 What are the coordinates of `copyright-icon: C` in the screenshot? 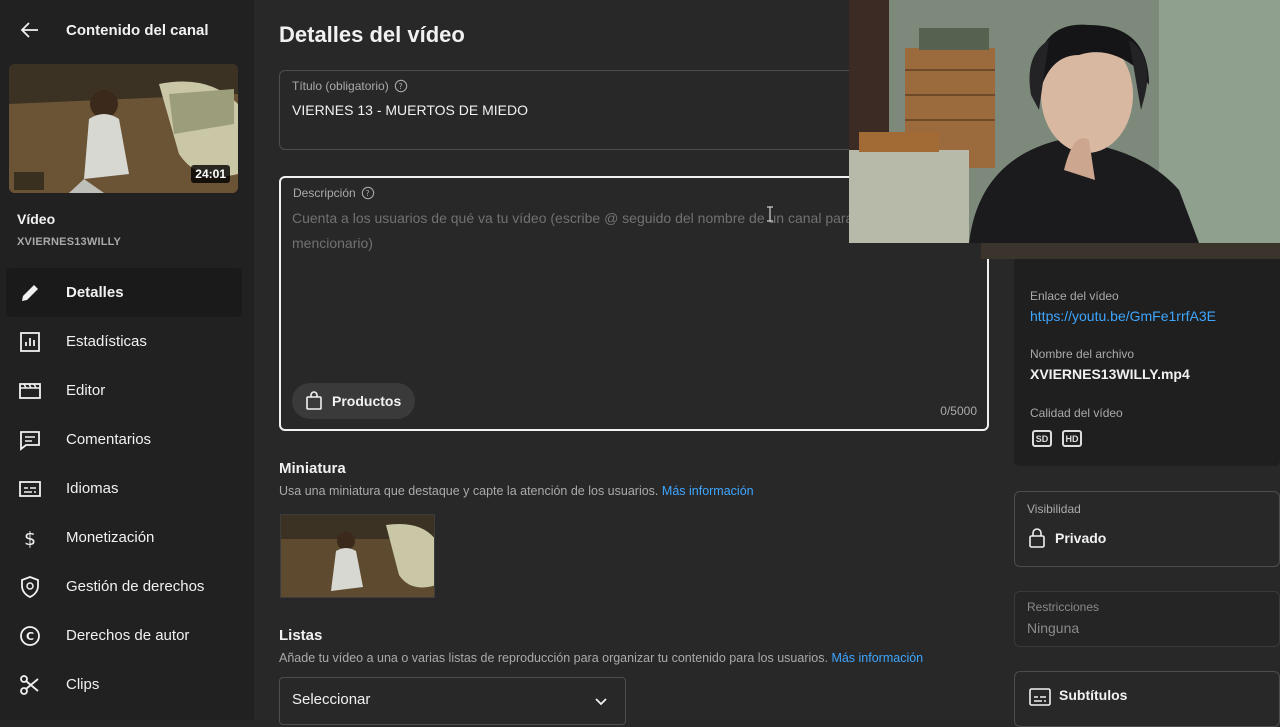 It's located at (30, 635).